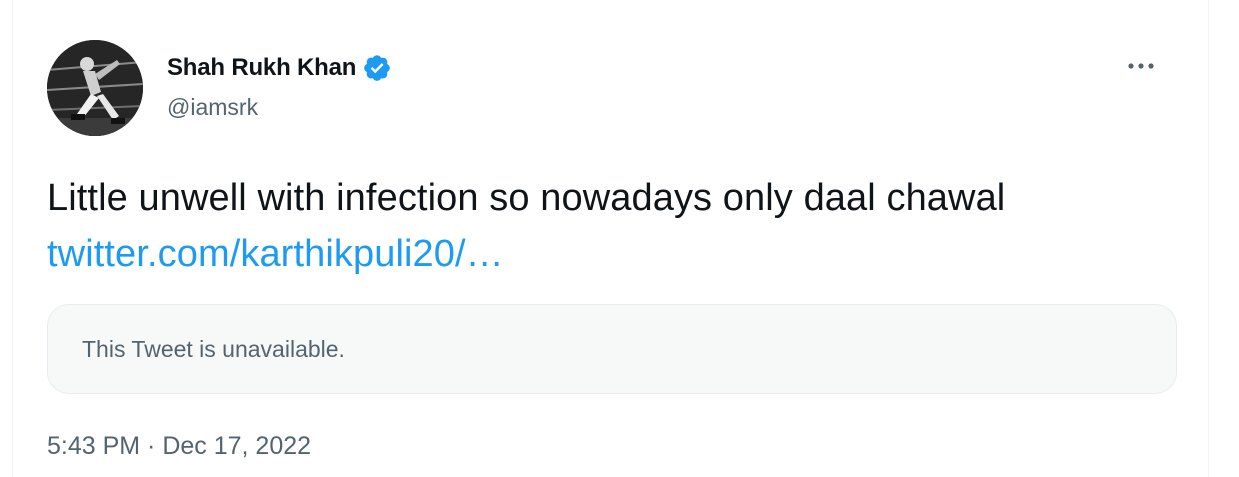 The image size is (1239, 477). What do you see at coordinates (1141, 66) in the screenshot?
I see `more-horizontal-icon` at bounding box center [1141, 66].